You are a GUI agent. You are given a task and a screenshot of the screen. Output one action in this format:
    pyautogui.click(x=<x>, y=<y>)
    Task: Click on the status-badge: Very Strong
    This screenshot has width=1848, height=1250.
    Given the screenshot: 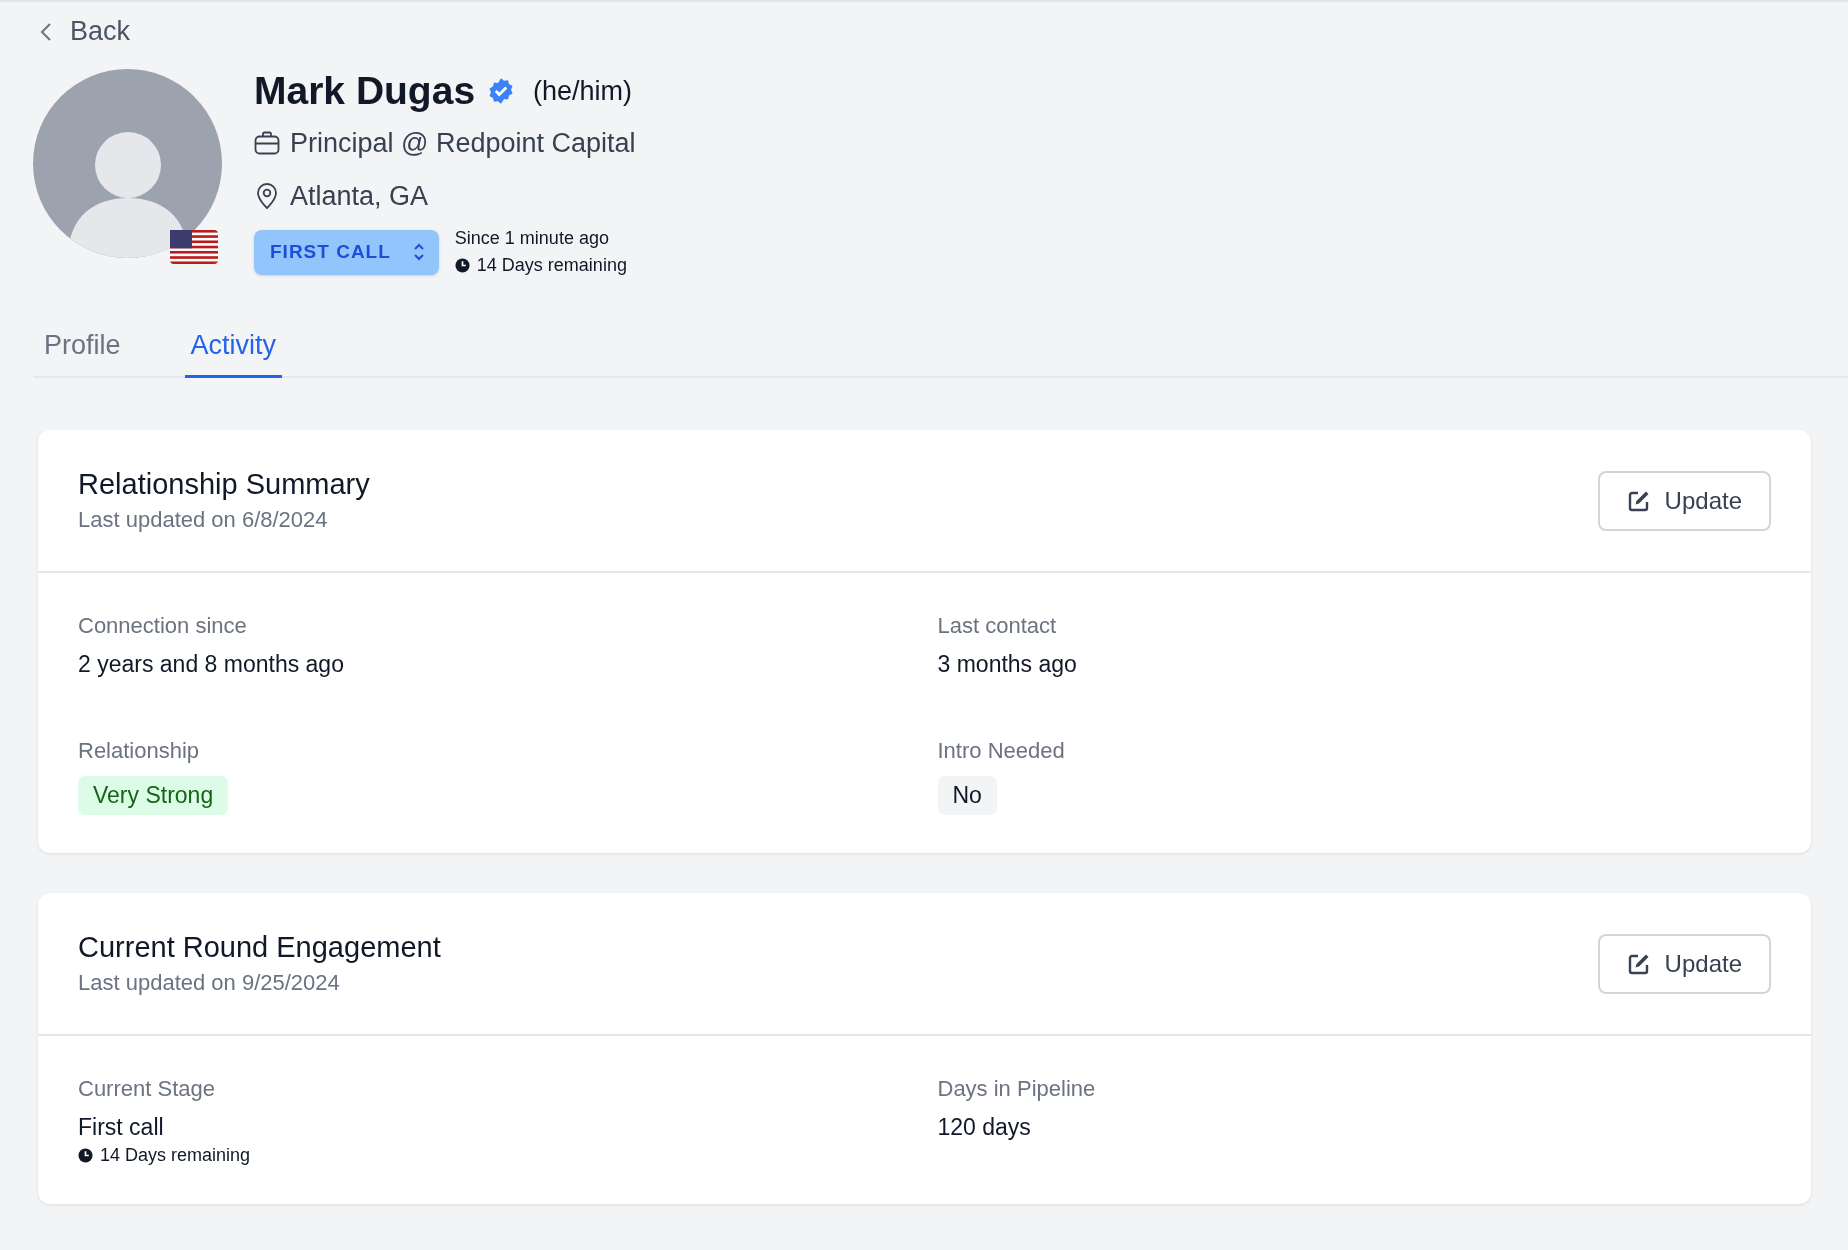 What is the action you would take?
    pyautogui.click(x=153, y=795)
    